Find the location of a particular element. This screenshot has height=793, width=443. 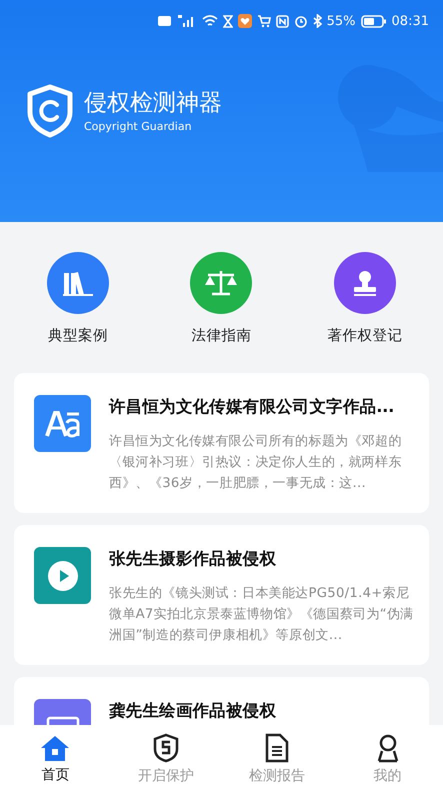

alarm-icon is located at coordinates (301, 21).